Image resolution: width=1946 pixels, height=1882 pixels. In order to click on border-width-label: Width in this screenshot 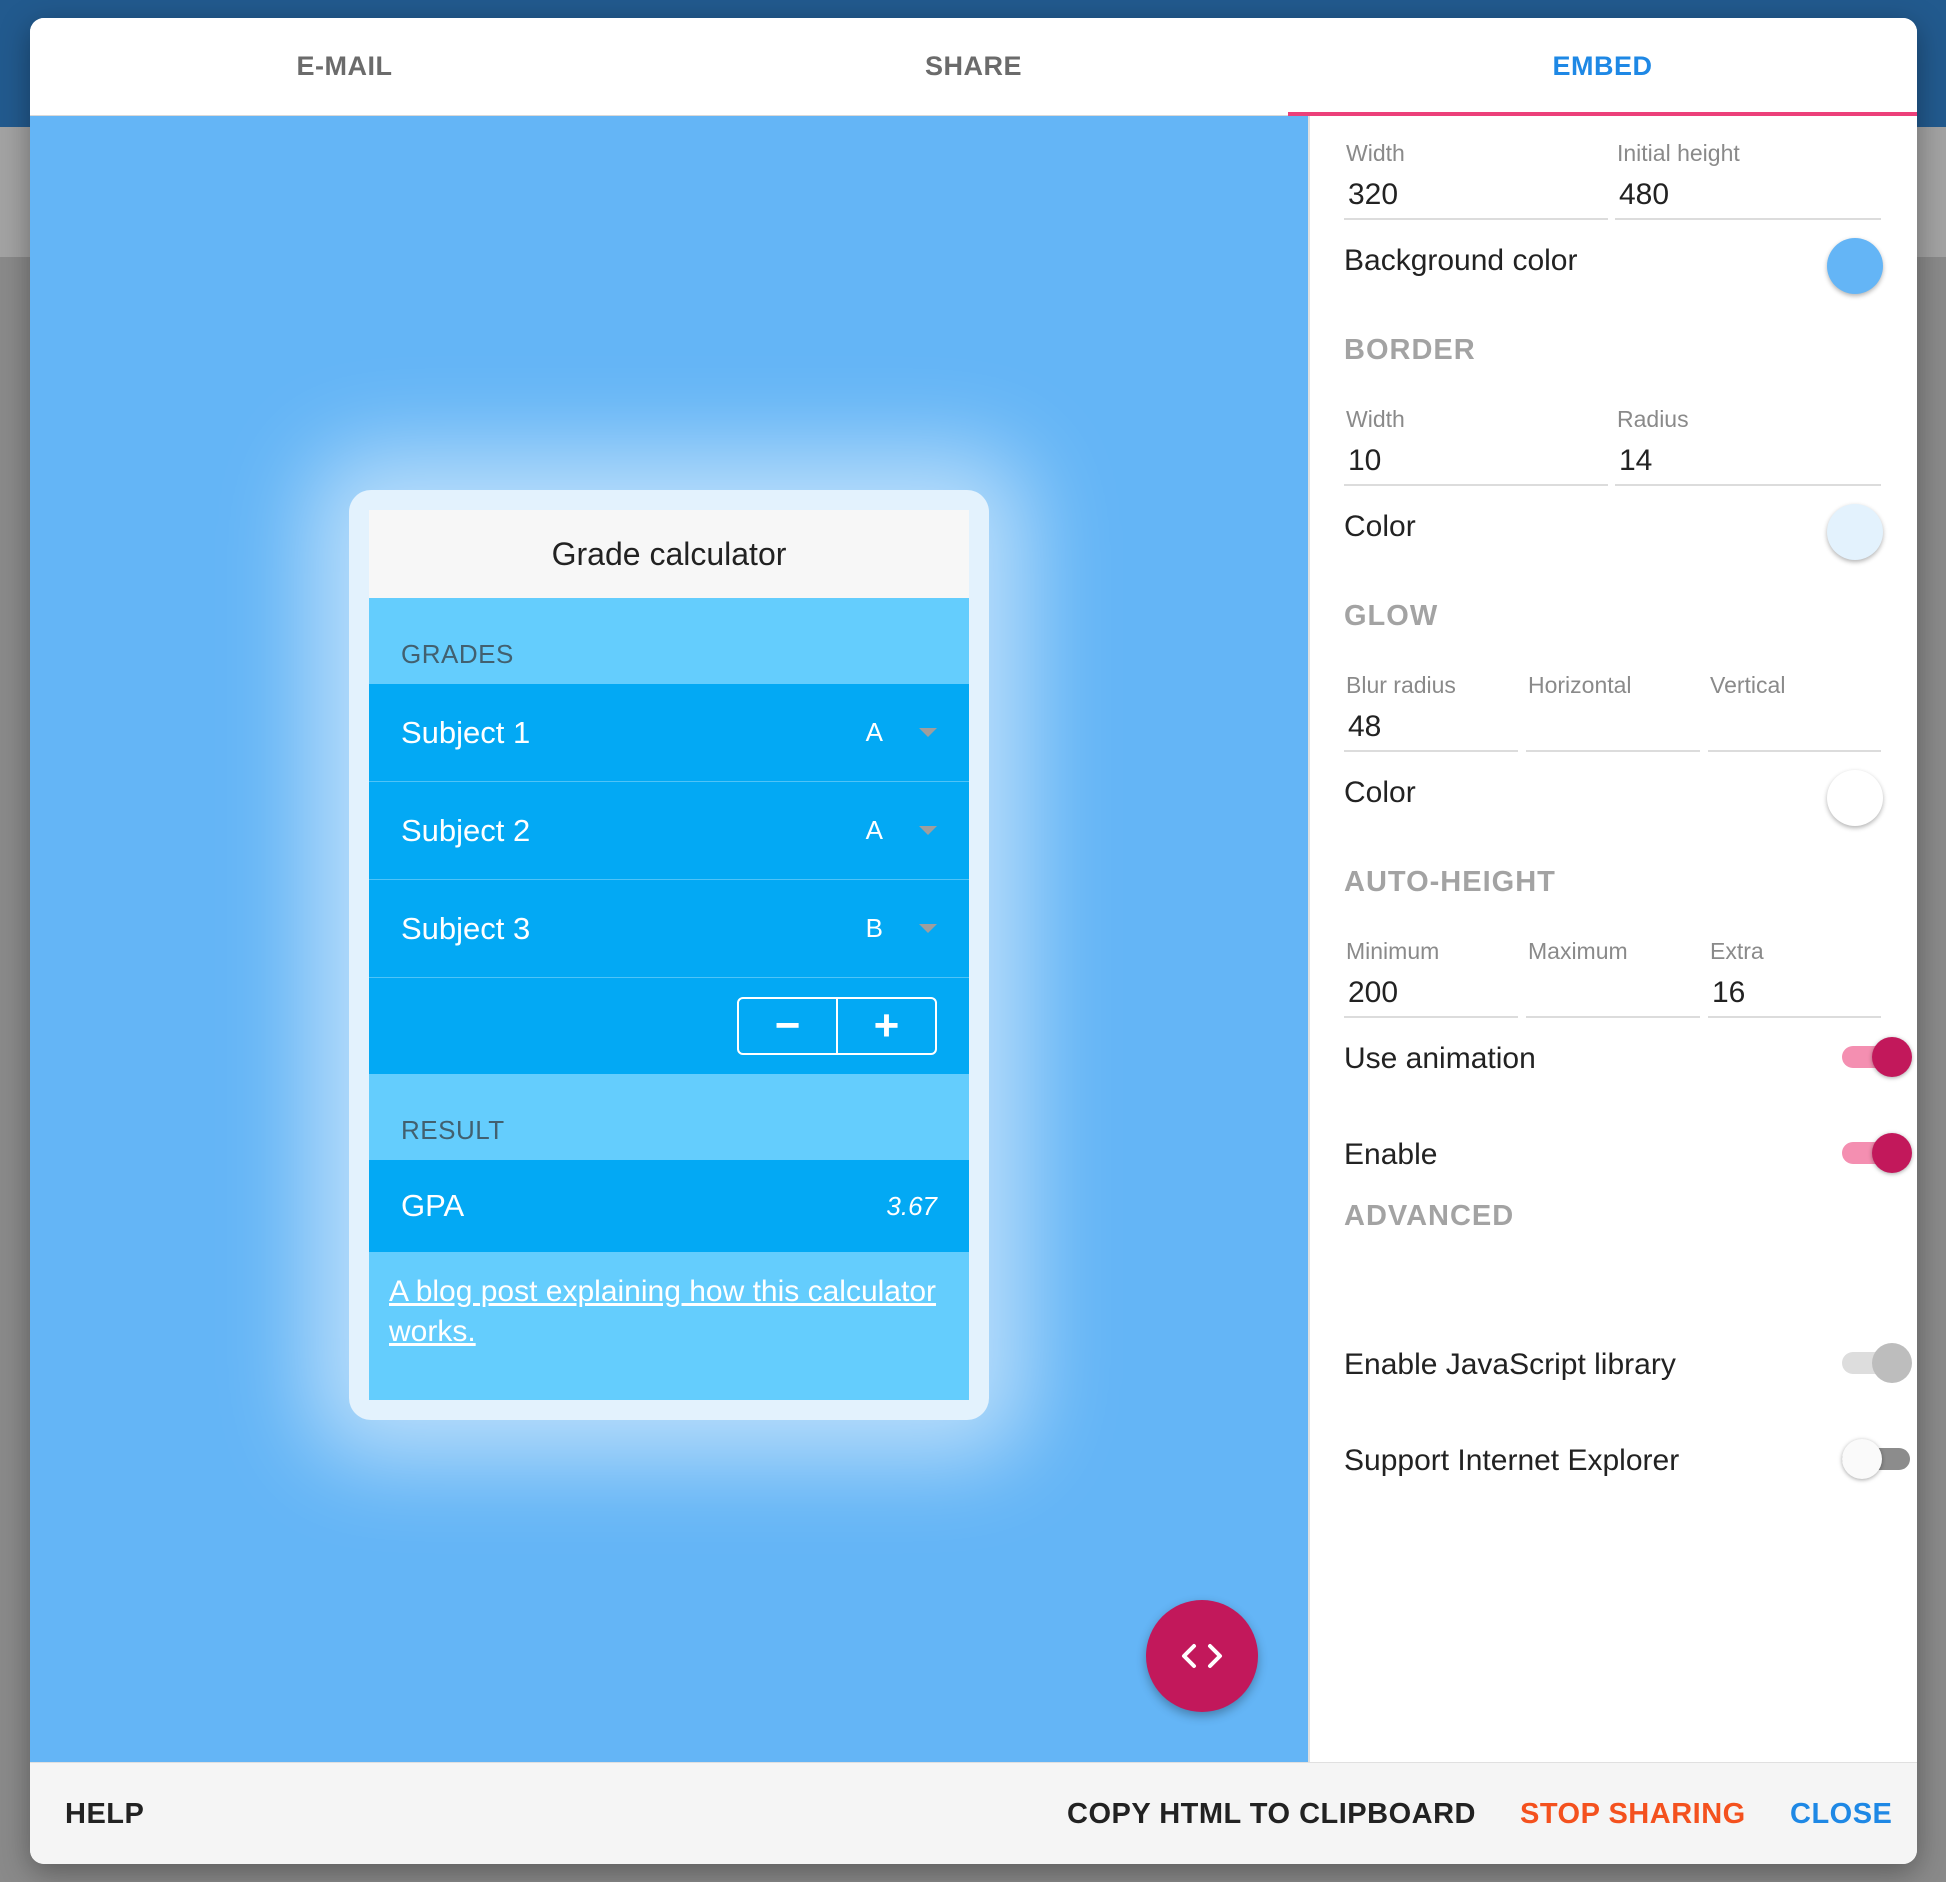, I will do `click(1375, 419)`.